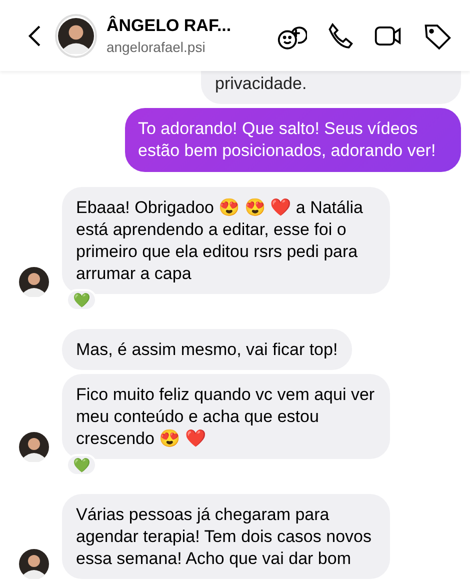 This screenshot has width=470, height=586. I want to click on message-bubble: privacidade., so click(331, 87).